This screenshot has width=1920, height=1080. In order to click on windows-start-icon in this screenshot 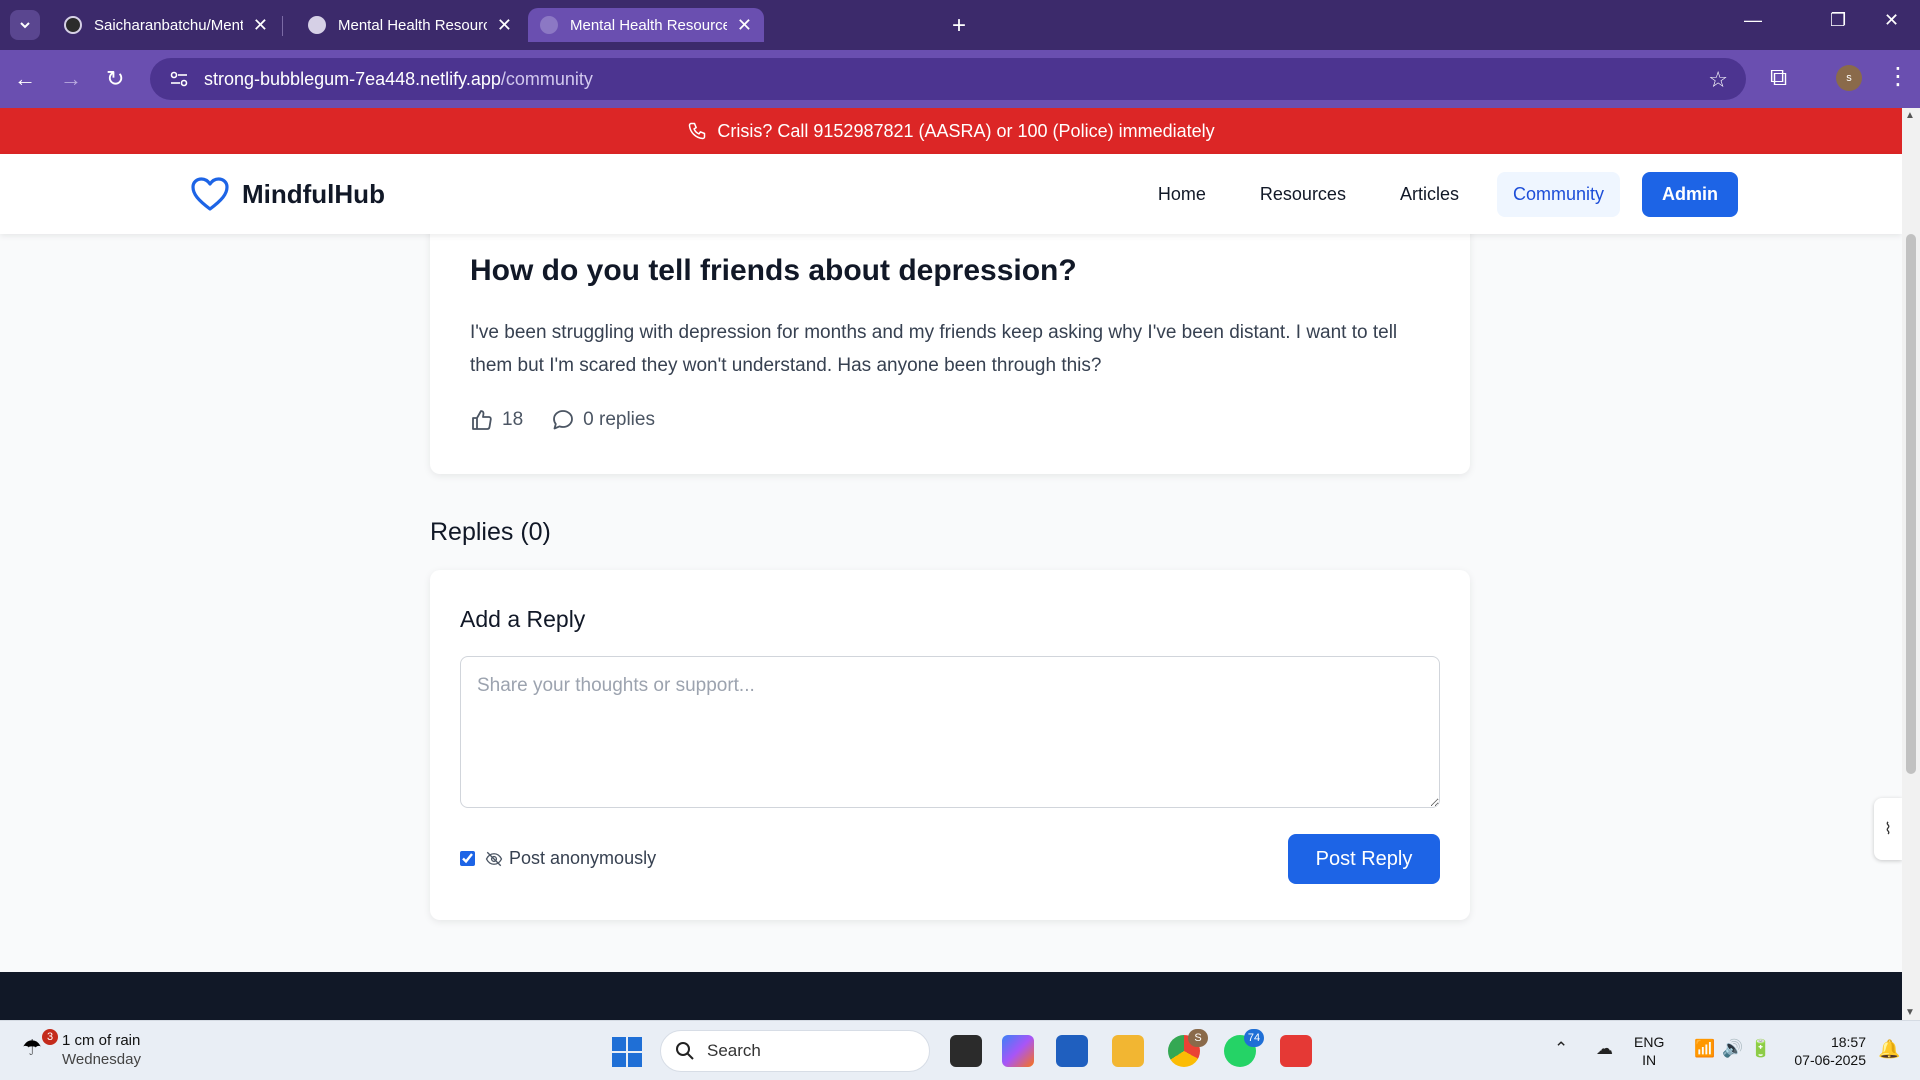, I will do `click(627, 1052)`.